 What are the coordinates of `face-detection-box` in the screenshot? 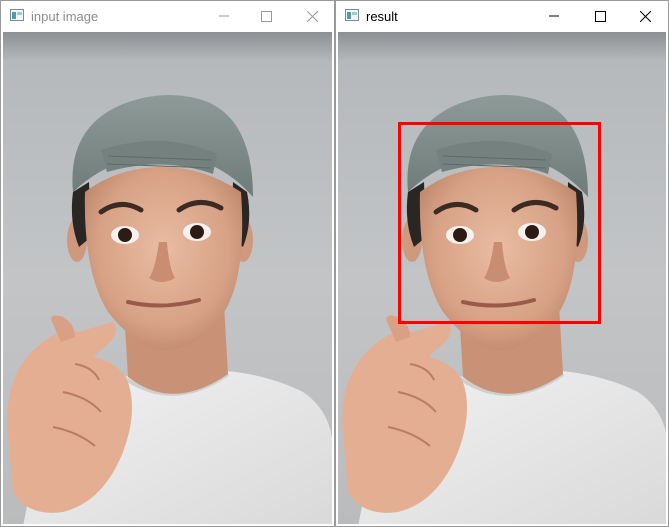 It's located at (499, 223).